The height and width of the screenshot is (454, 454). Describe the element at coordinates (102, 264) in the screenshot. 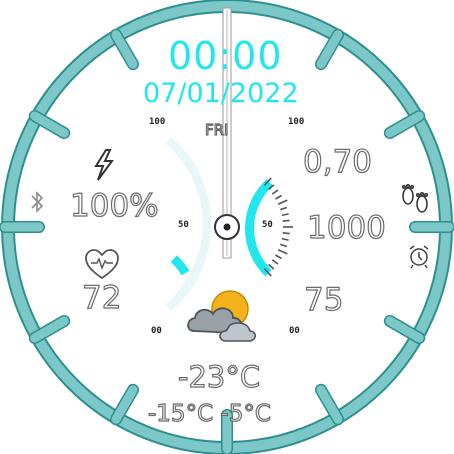

I see `heart-rate-icon` at that location.